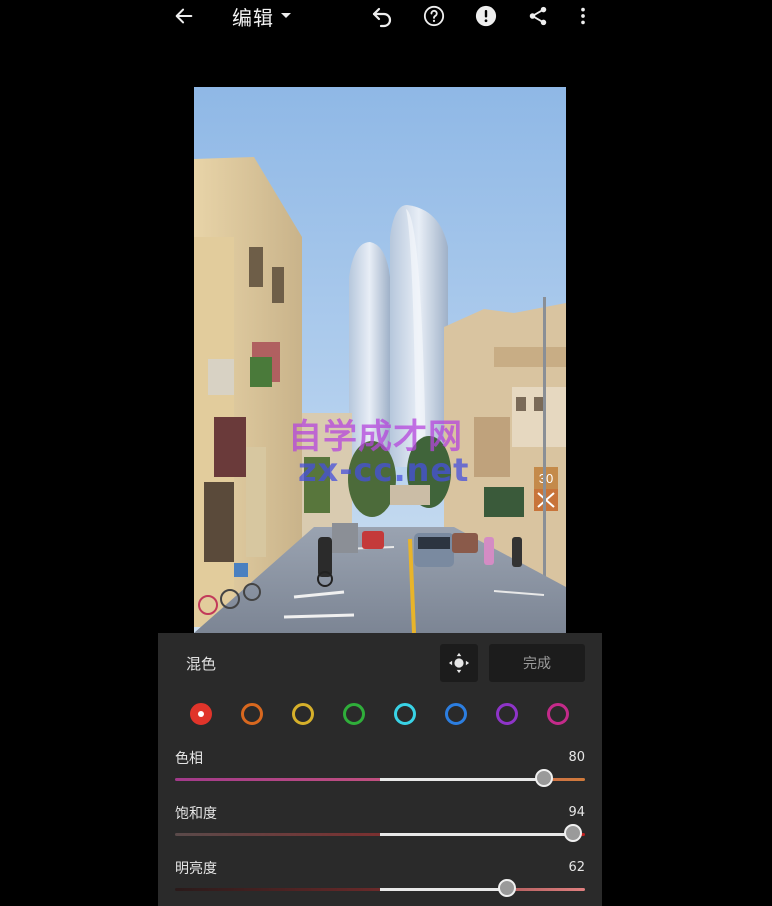 This screenshot has width=772, height=906. I want to click on more-options-button, so click(583, 16).